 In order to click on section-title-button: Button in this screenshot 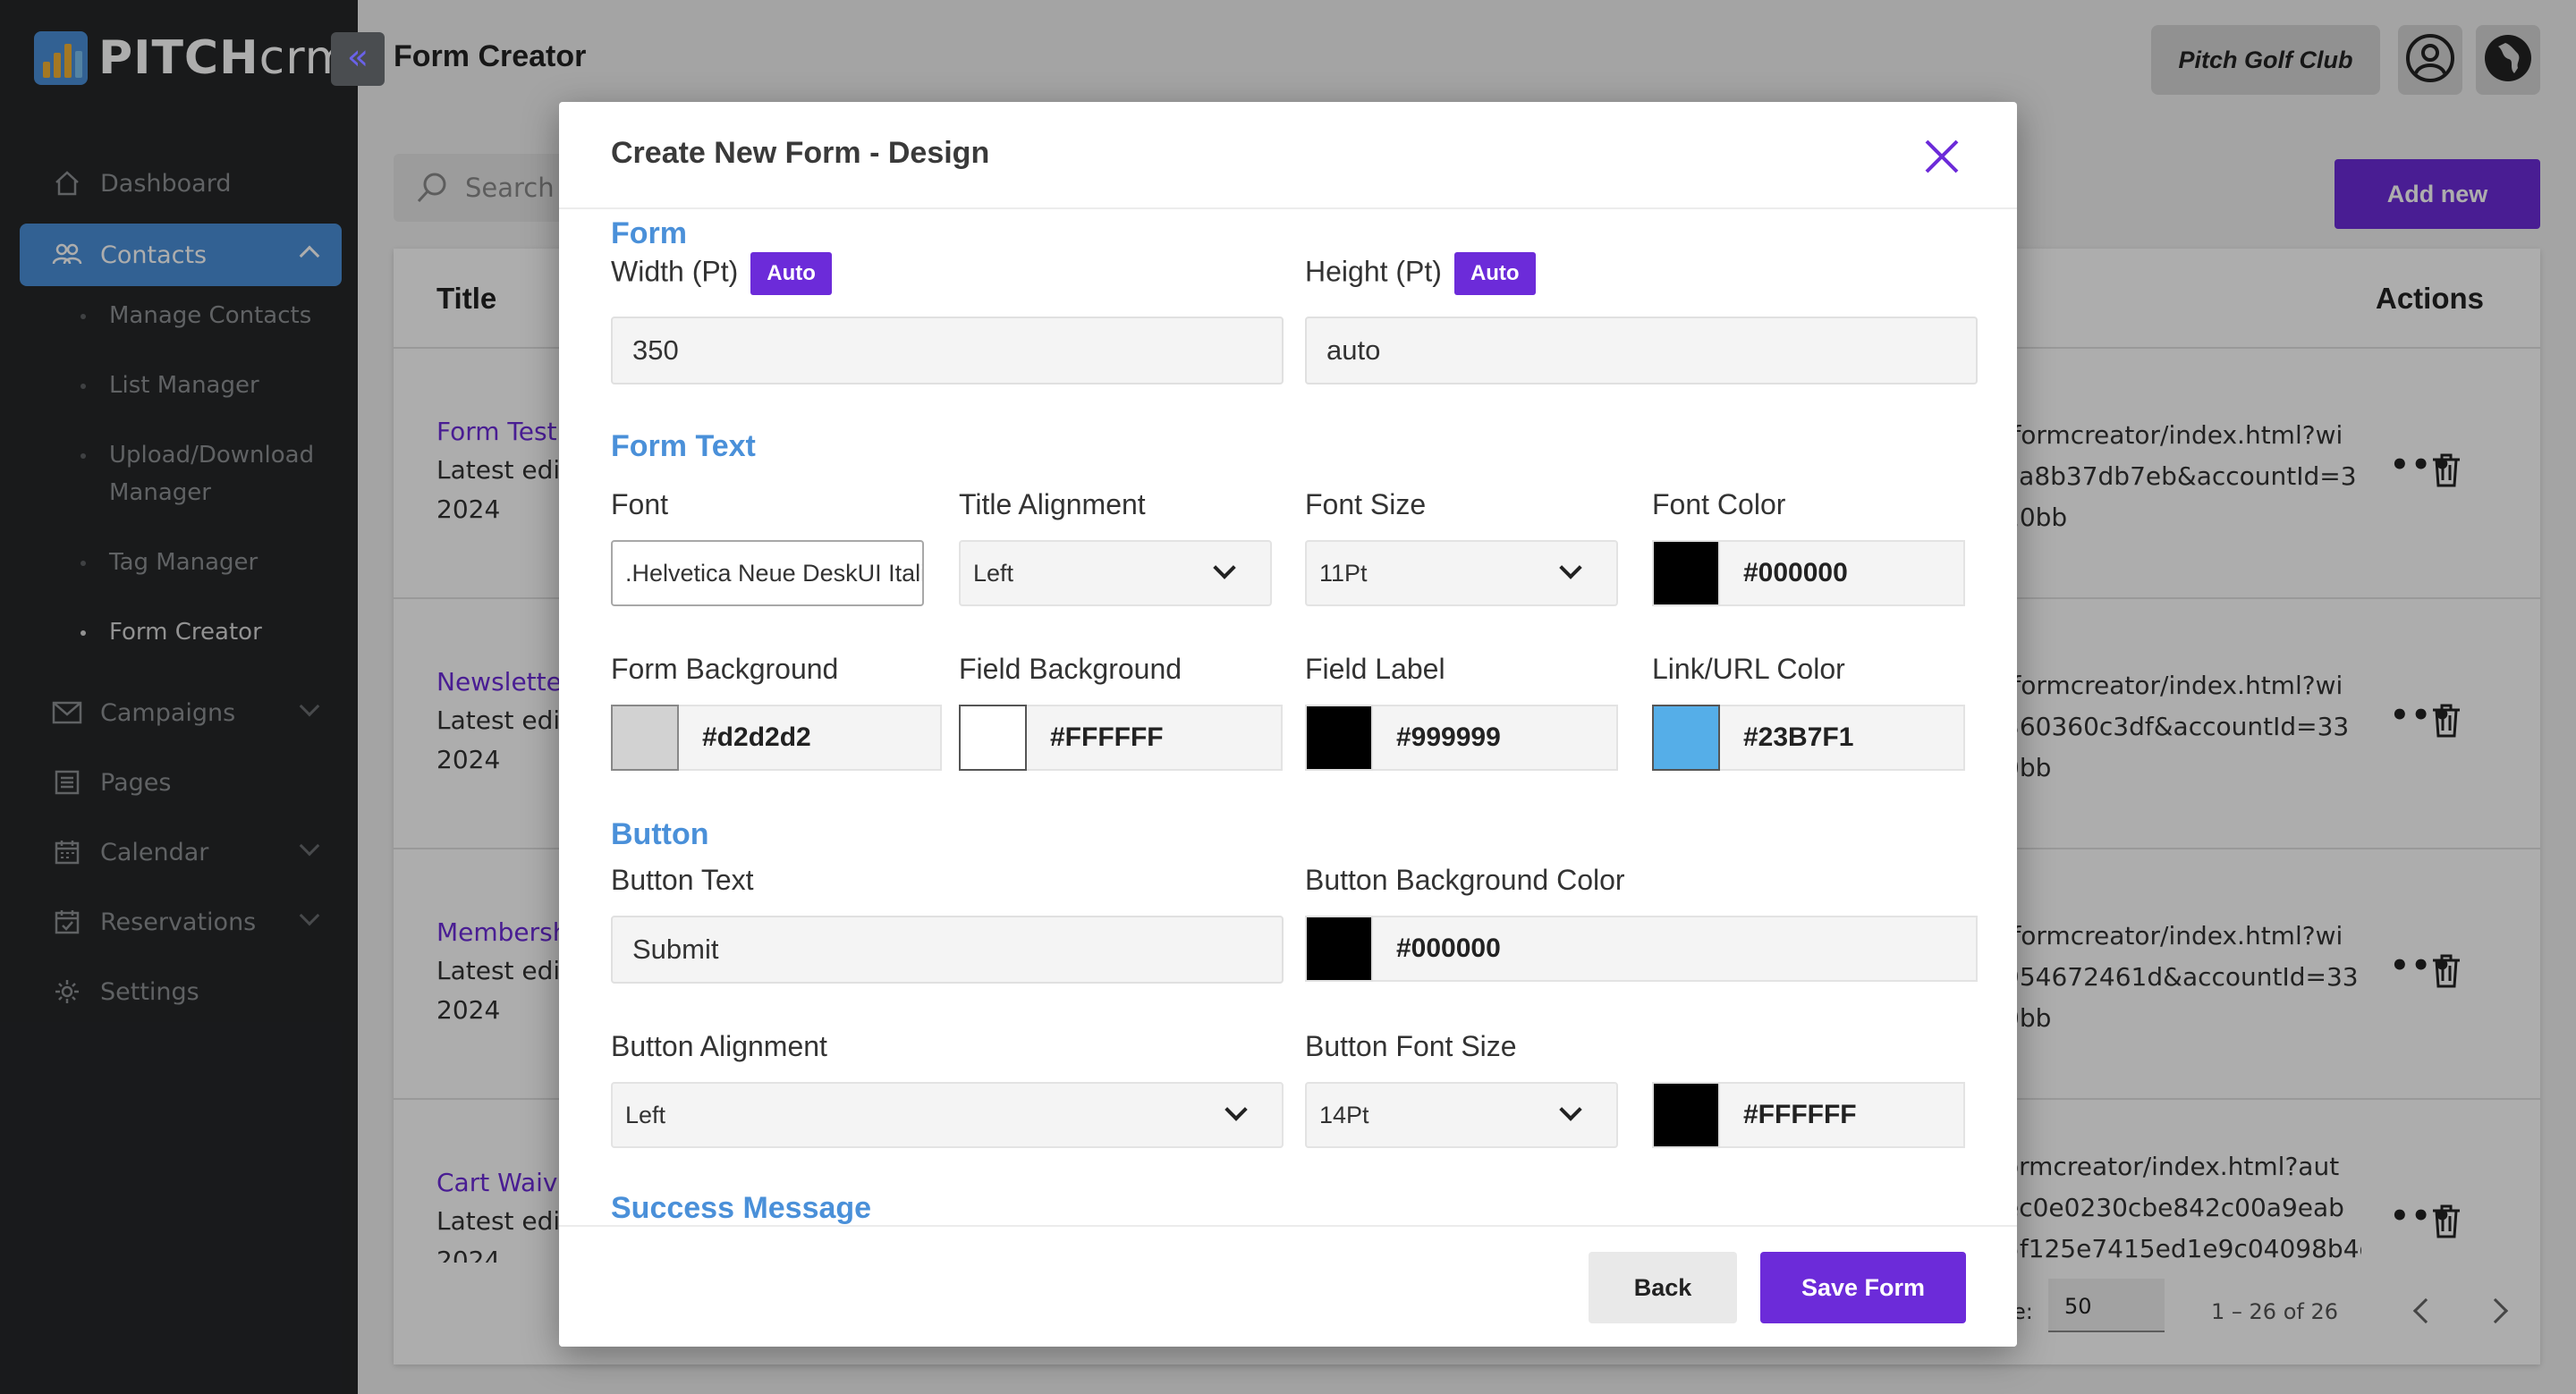, I will do `click(660, 834)`.